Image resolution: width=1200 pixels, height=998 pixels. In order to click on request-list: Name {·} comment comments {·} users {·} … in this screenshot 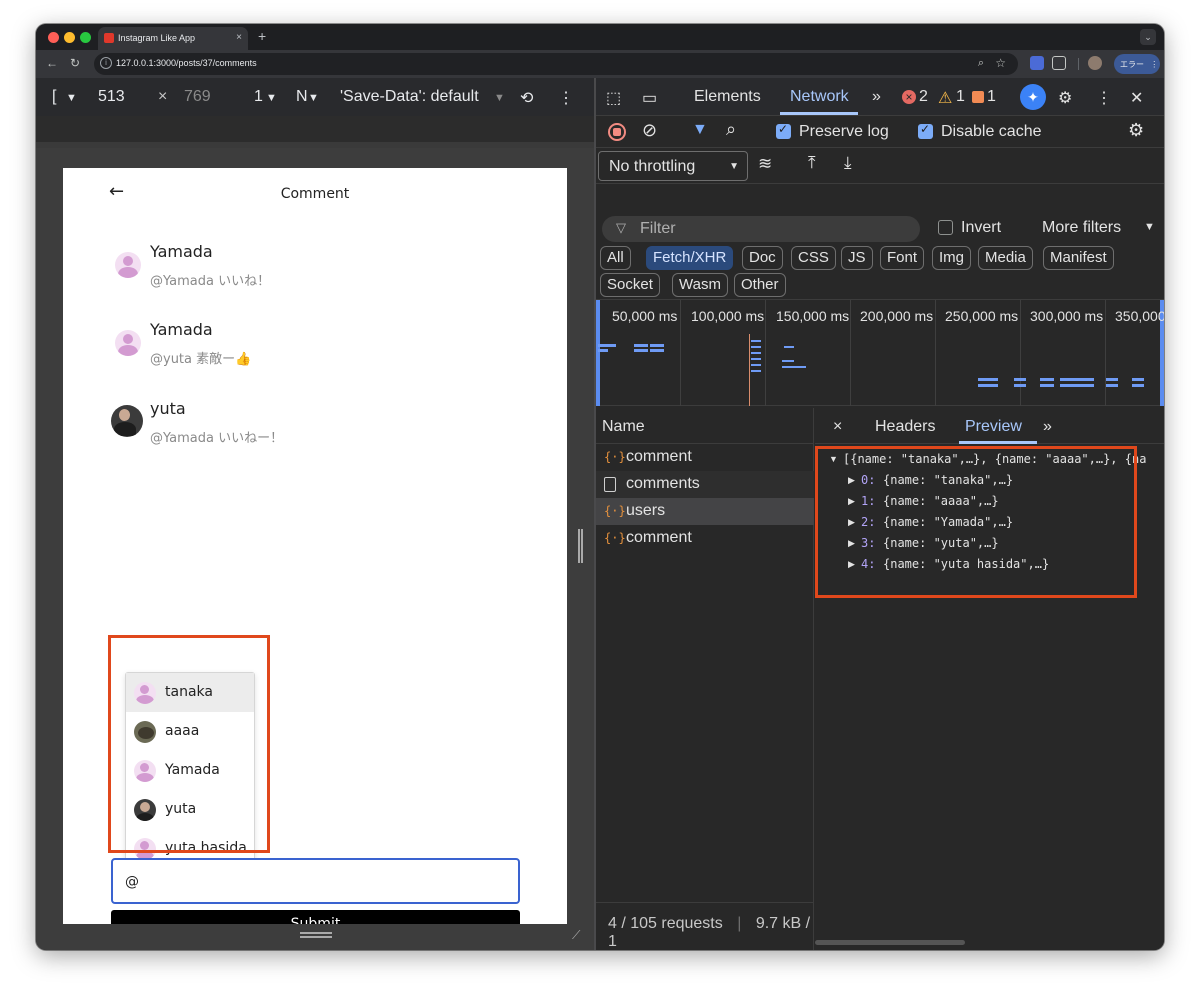, I will do `click(705, 679)`.